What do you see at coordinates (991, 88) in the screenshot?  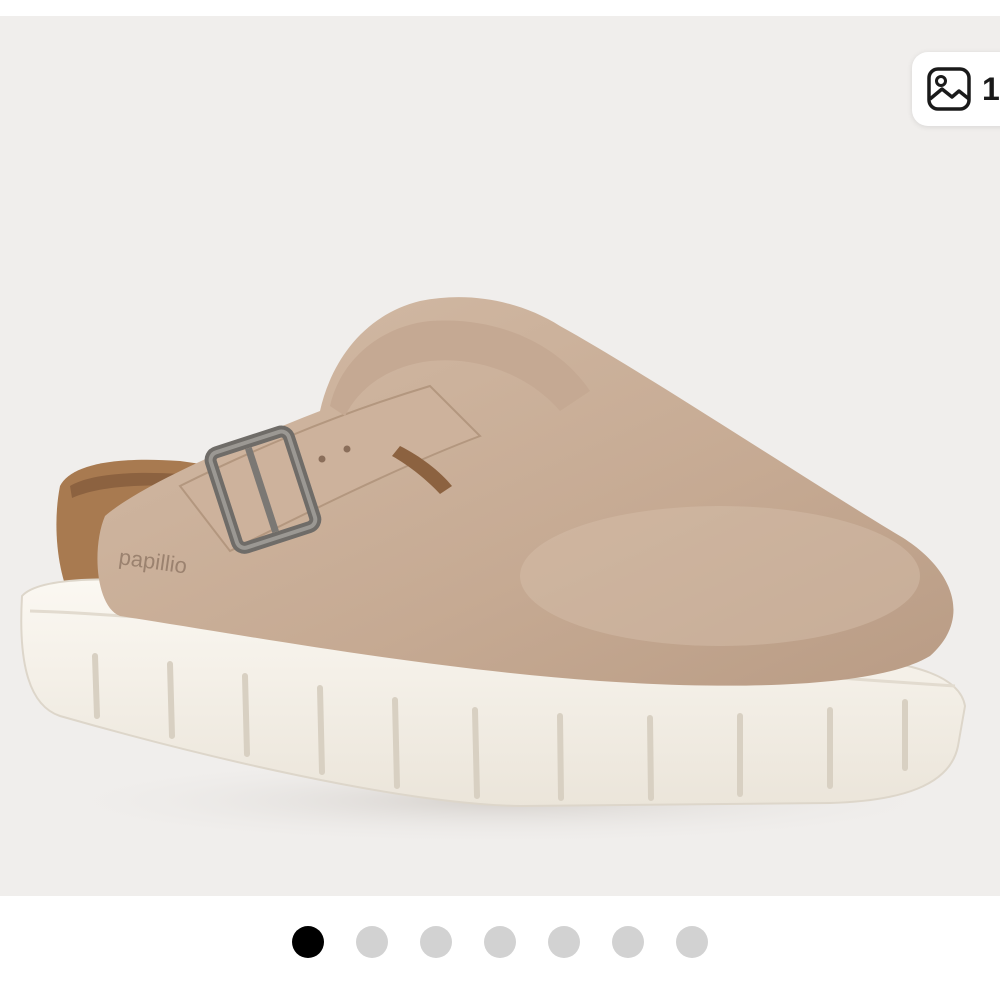 I see `photo-count: 1` at bounding box center [991, 88].